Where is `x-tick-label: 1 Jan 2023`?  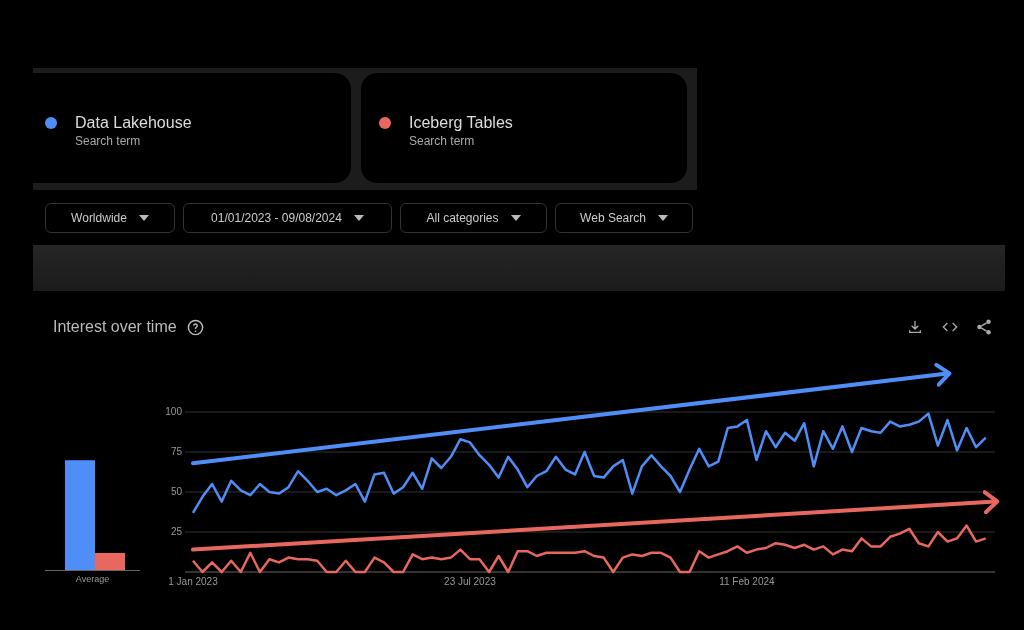
x-tick-label: 1 Jan 2023 is located at coordinates (193, 581).